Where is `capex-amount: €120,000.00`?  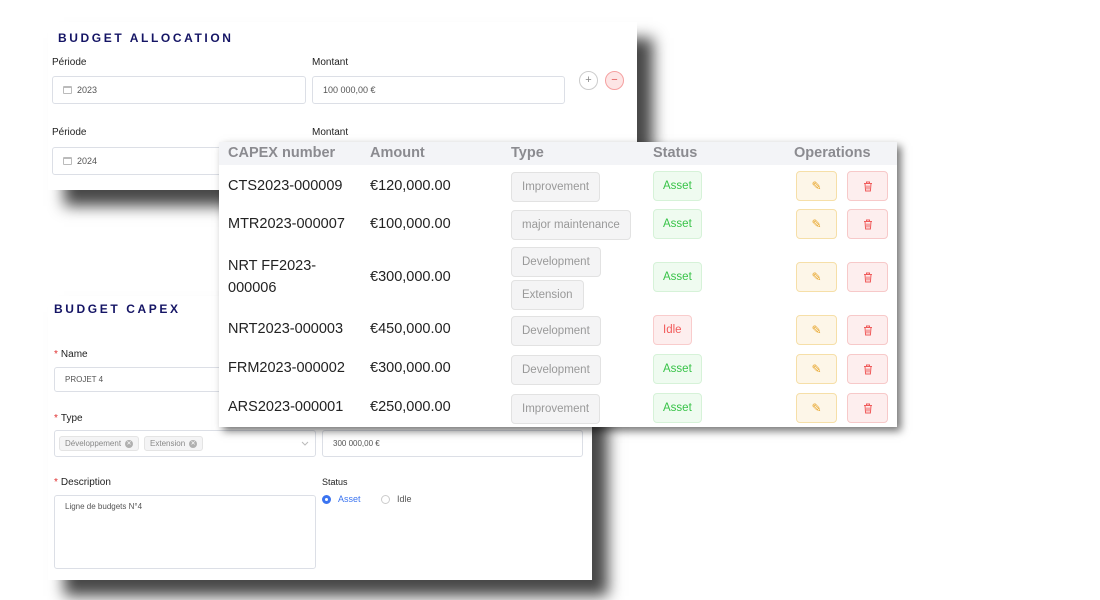 capex-amount: €120,000.00 is located at coordinates (410, 186).